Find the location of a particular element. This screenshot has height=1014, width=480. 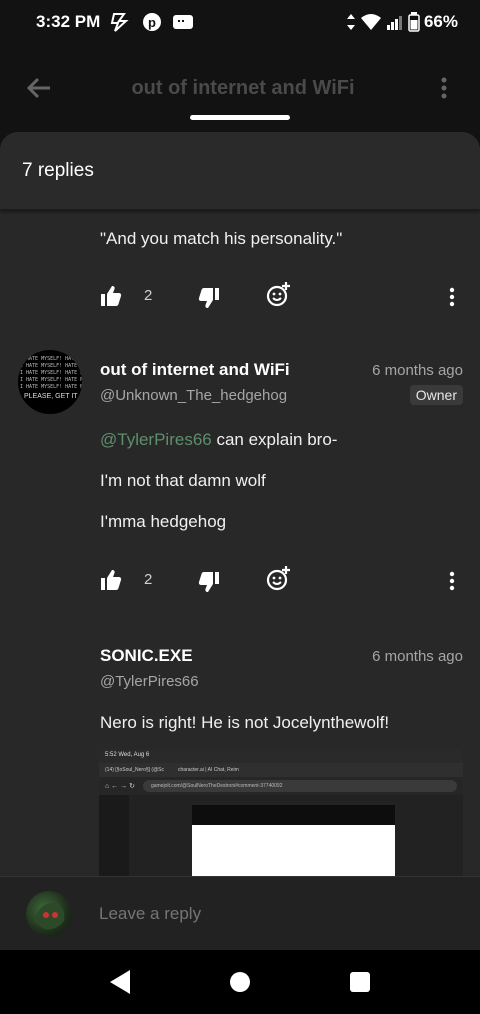

replies-count: 7 replies is located at coordinates (58, 170).